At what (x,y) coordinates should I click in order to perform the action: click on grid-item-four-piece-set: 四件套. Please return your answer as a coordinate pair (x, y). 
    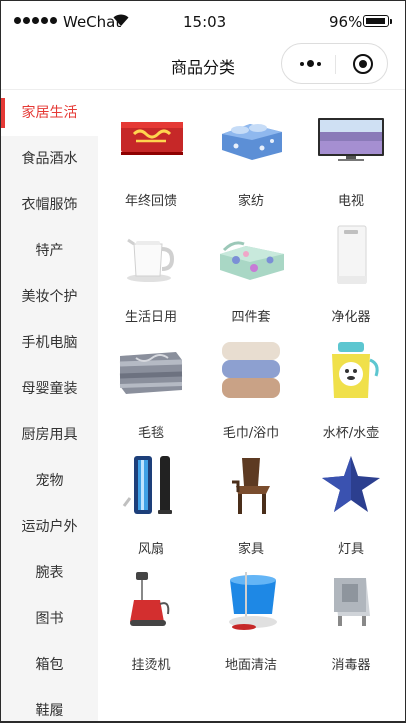
    Looking at the image, I should click on (251, 265).